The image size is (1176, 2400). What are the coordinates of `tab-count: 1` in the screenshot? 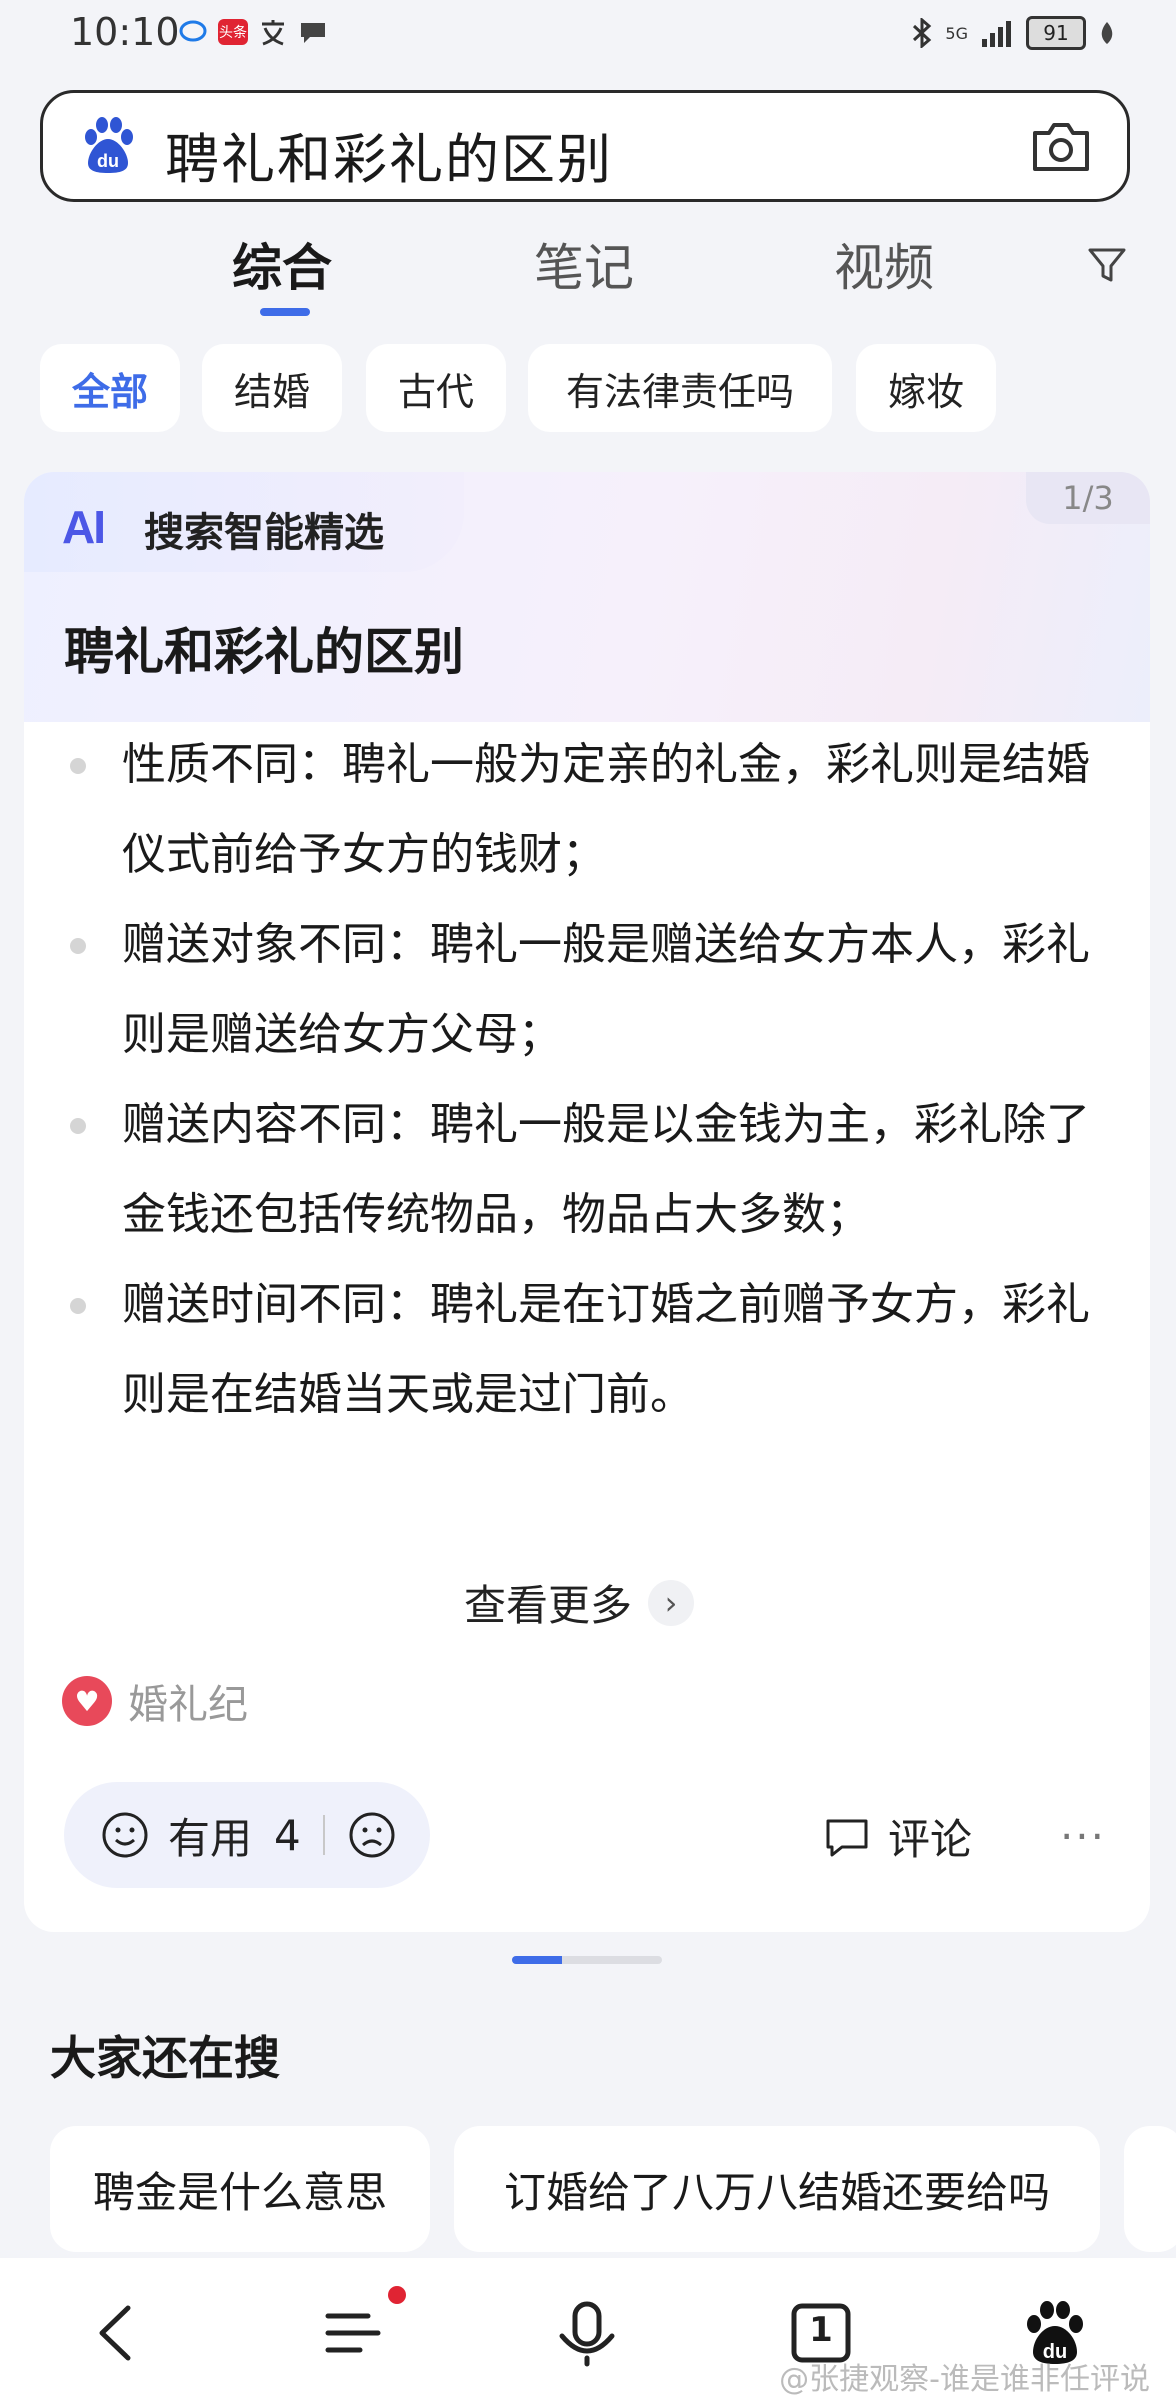 It's located at (821, 2330).